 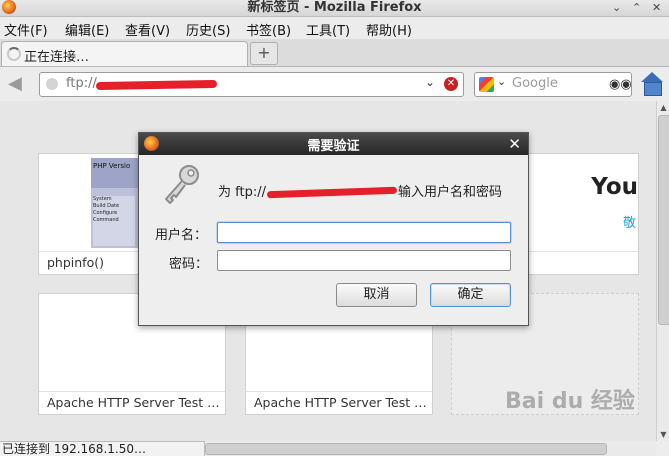 What do you see at coordinates (182, 184) in the screenshot?
I see `key-icon` at bounding box center [182, 184].